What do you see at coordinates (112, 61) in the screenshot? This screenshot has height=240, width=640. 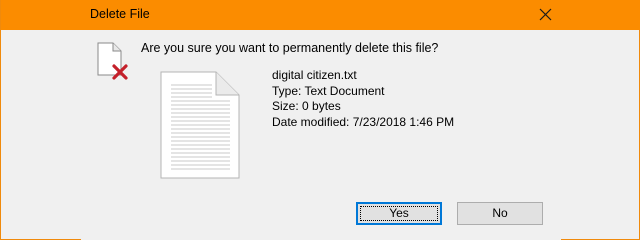 I see `delete-file-icon` at bounding box center [112, 61].